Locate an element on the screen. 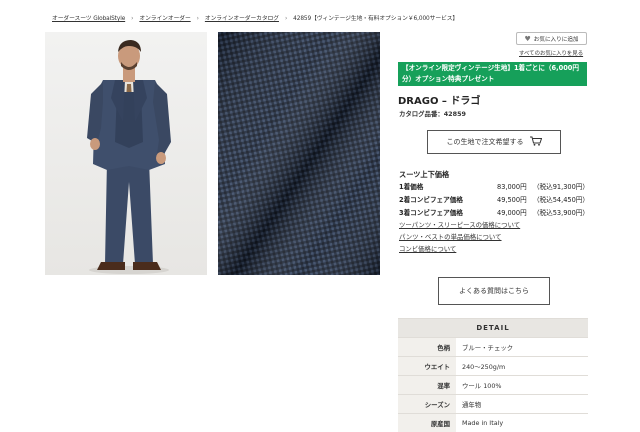 The height and width of the screenshot is (432, 640). detail-row: シーズン通年物 is located at coordinates (493, 404).